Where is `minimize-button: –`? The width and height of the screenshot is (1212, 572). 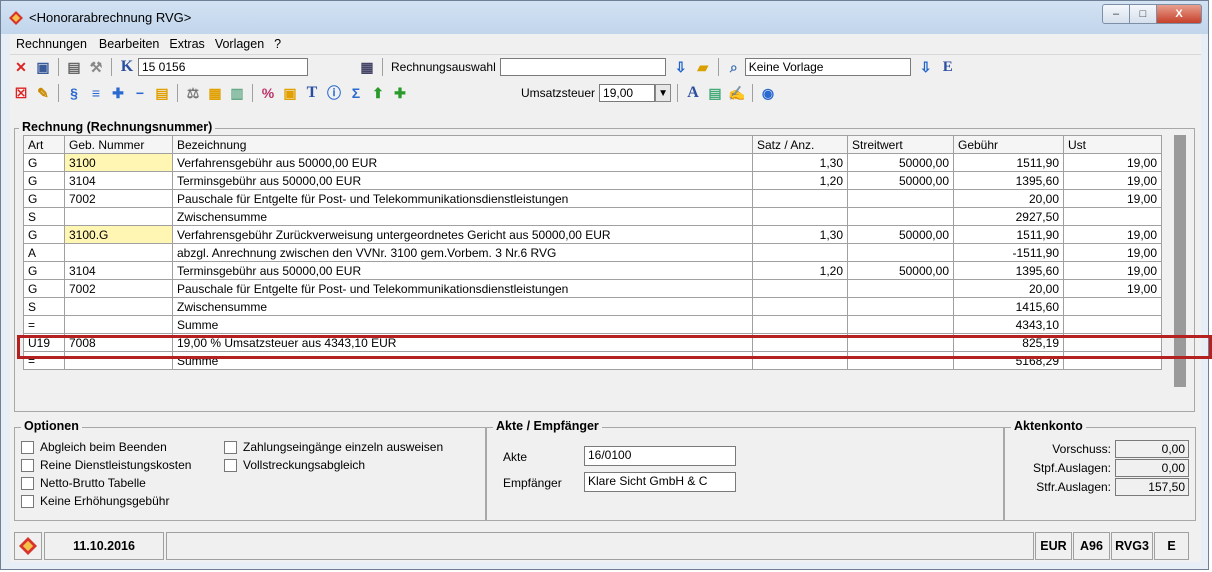
minimize-button: – is located at coordinates (1116, 14).